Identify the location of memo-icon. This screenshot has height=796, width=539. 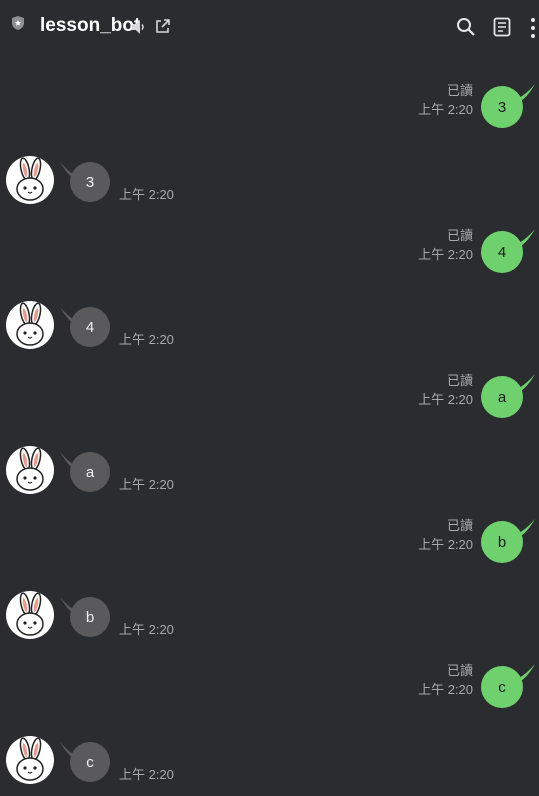
(502, 27).